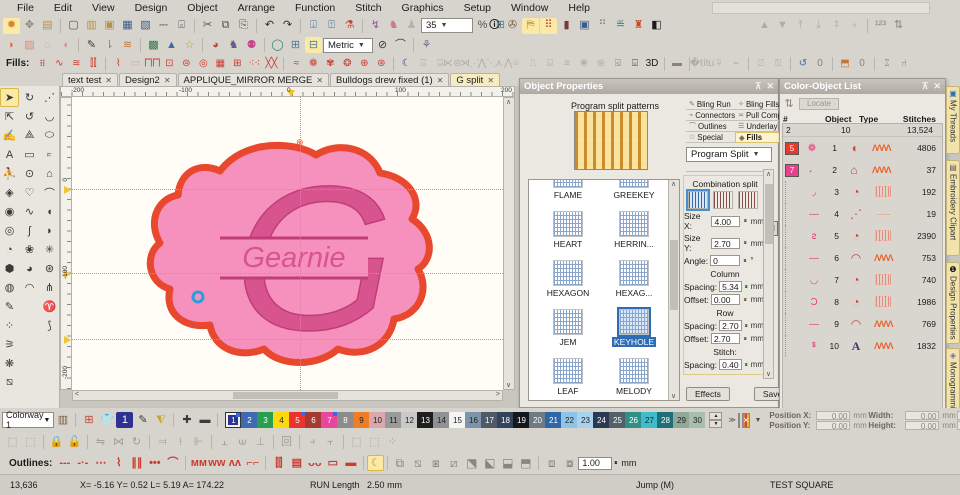 Image resolution: width=960 pixels, height=495 pixels. What do you see at coordinates (249, 420) in the screenshot?
I see `palette-color-2: 2` at bounding box center [249, 420].